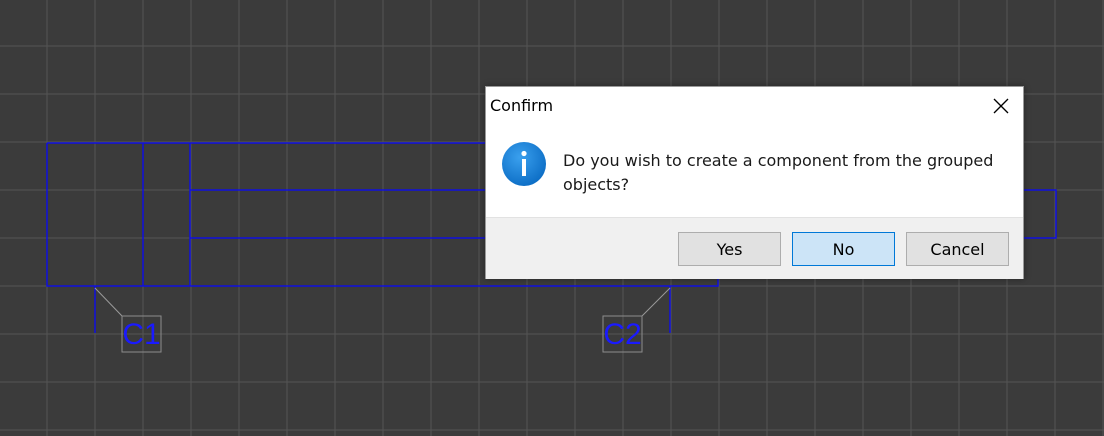 The width and height of the screenshot is (1104, 436). What do you see at coordinates (843, 249) in the screenshot?
I see `no-button: No` at bounding box center [843, 249].